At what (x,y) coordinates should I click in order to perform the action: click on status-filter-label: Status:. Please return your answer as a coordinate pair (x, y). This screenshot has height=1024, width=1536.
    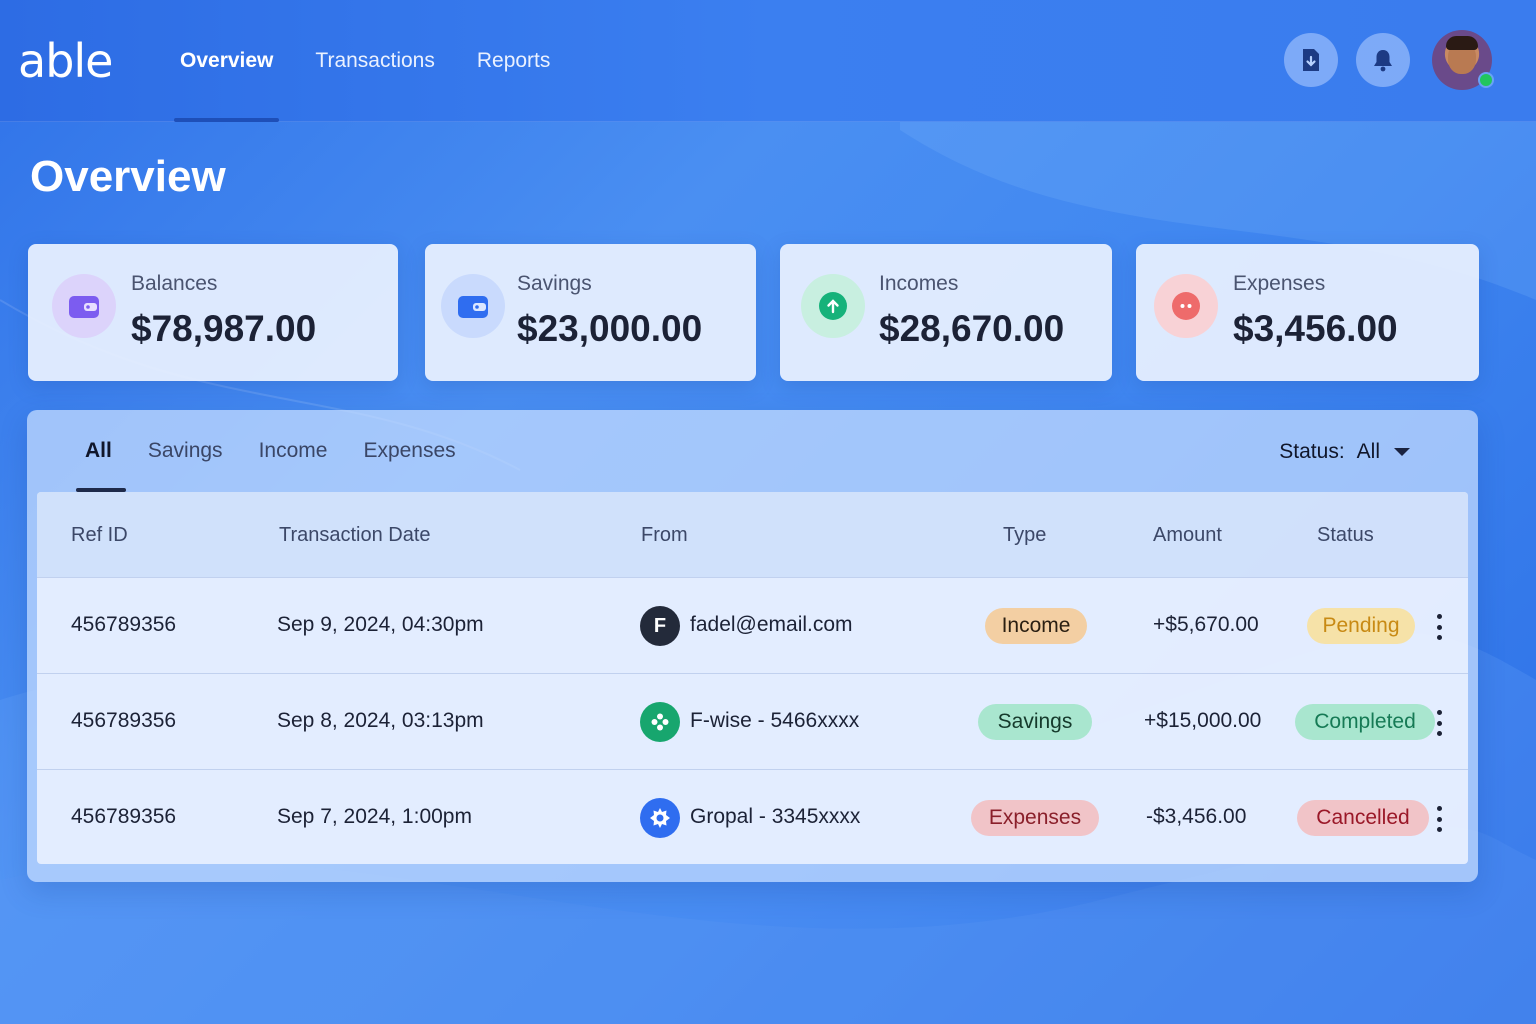
    Looking at the image, I should click on (1312, 451).